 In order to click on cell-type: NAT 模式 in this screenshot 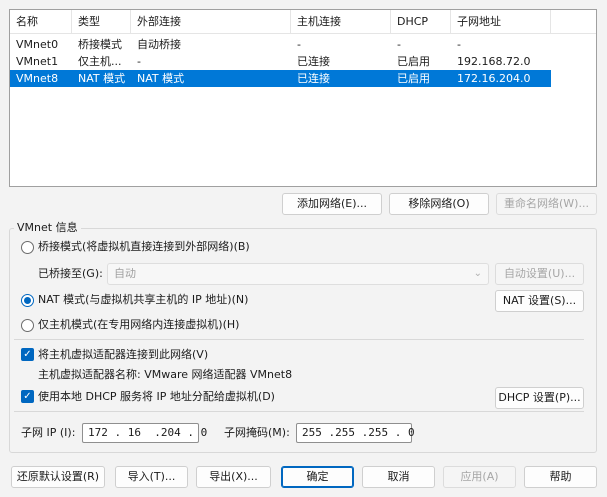, I will do `click(102, 78)`.